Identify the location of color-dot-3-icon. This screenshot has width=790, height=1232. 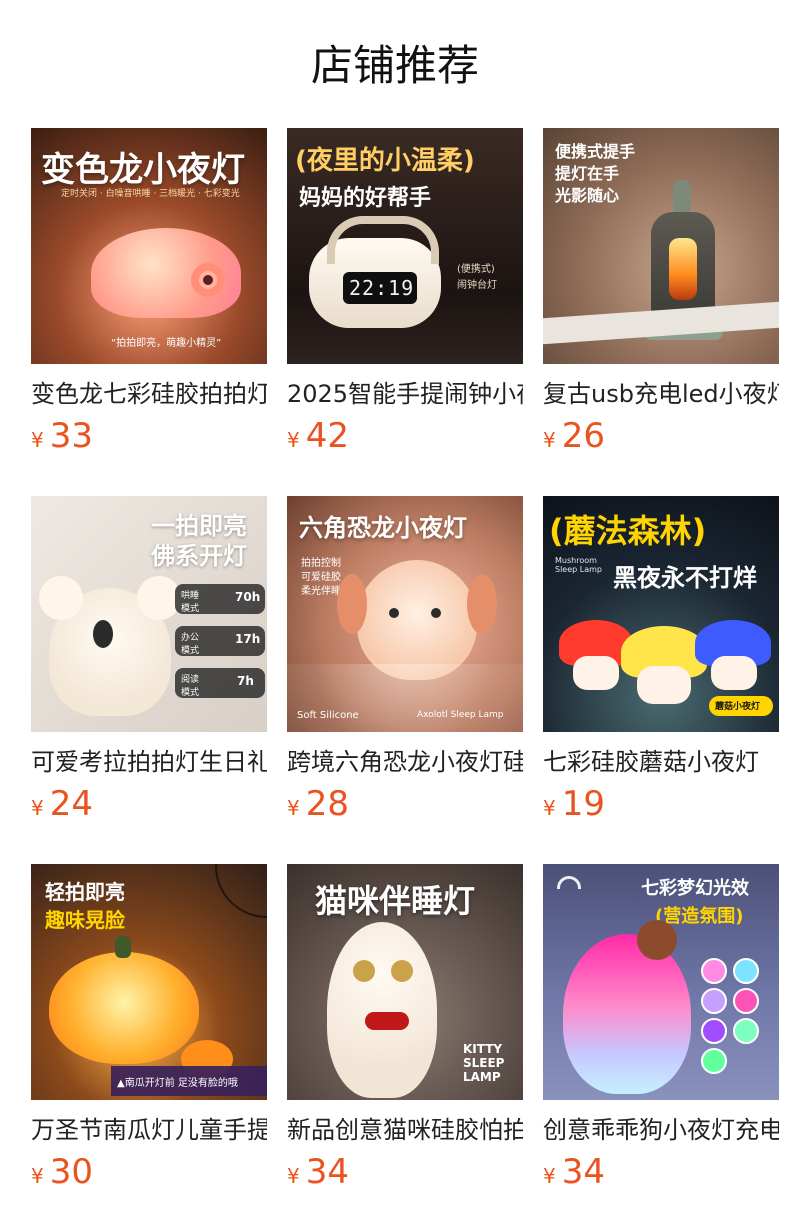
(714, 1001).